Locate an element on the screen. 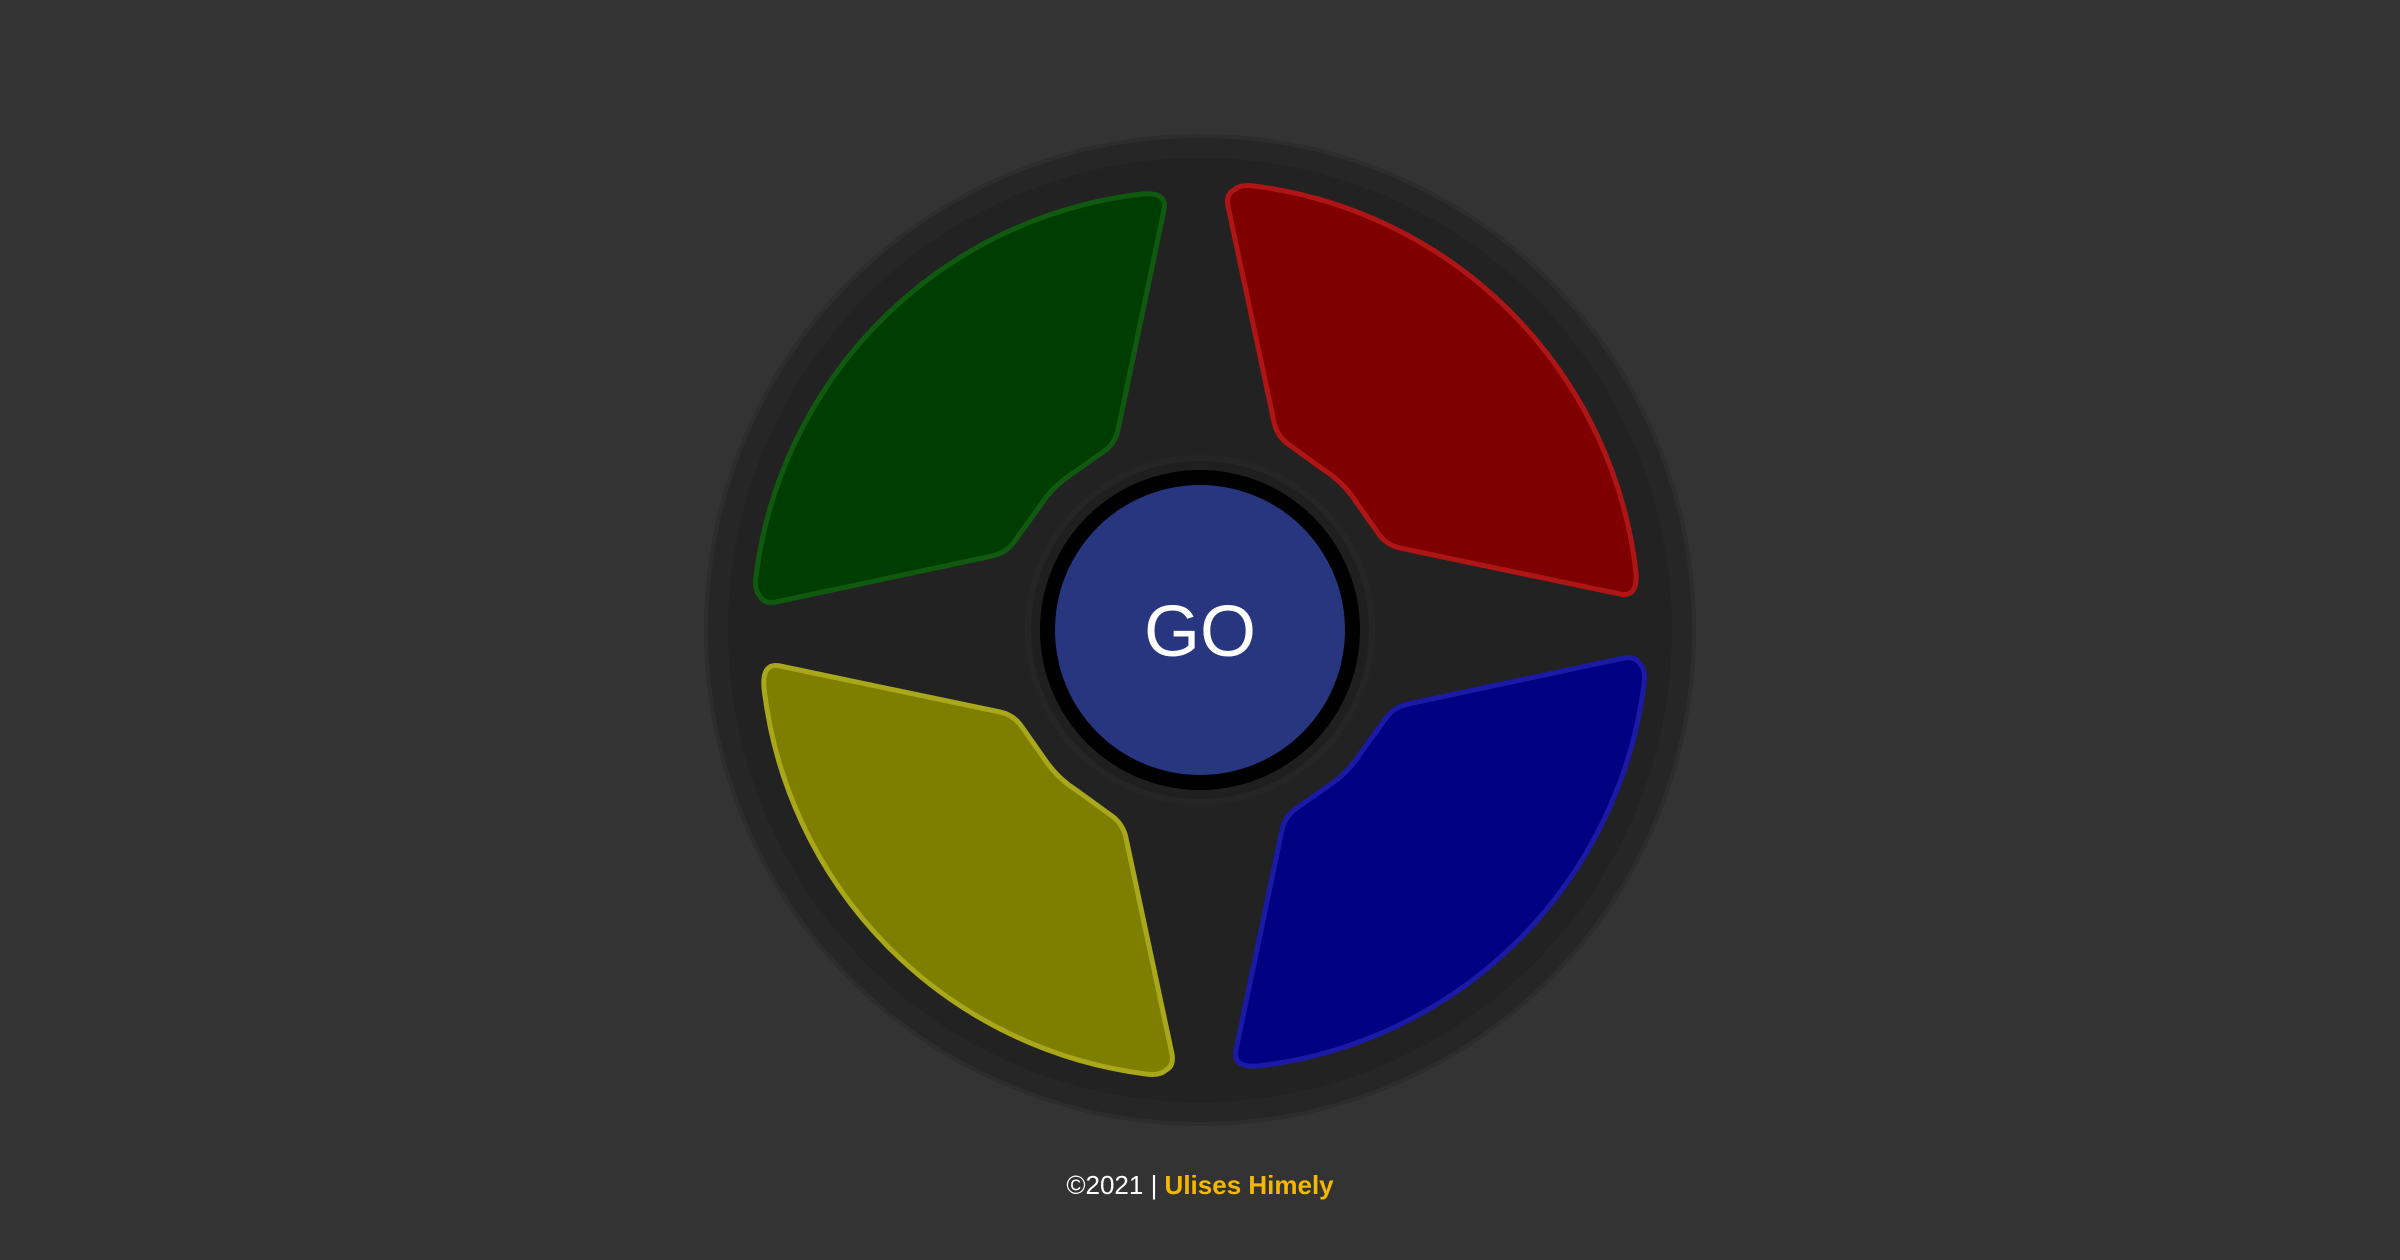 The width and height of the screenshot is (2400, 1260). start-button: GO is located at coordinates (1200, 630).